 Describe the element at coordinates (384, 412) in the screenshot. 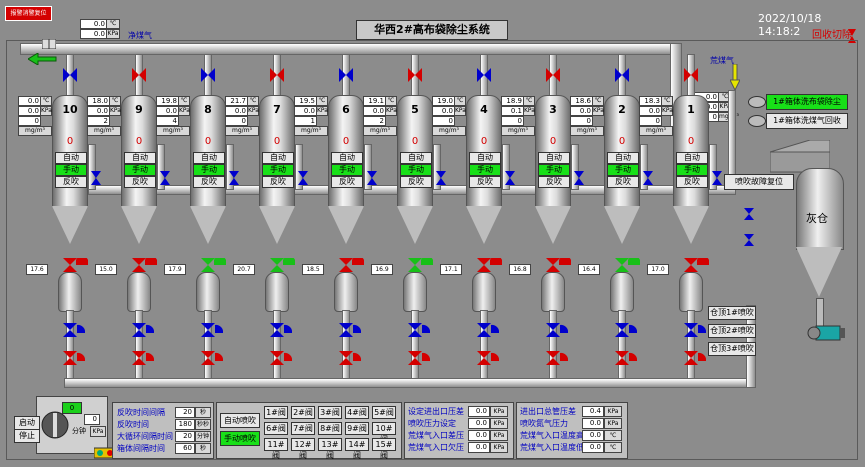

I see `blow-valve-button: 5#阀` at that location.